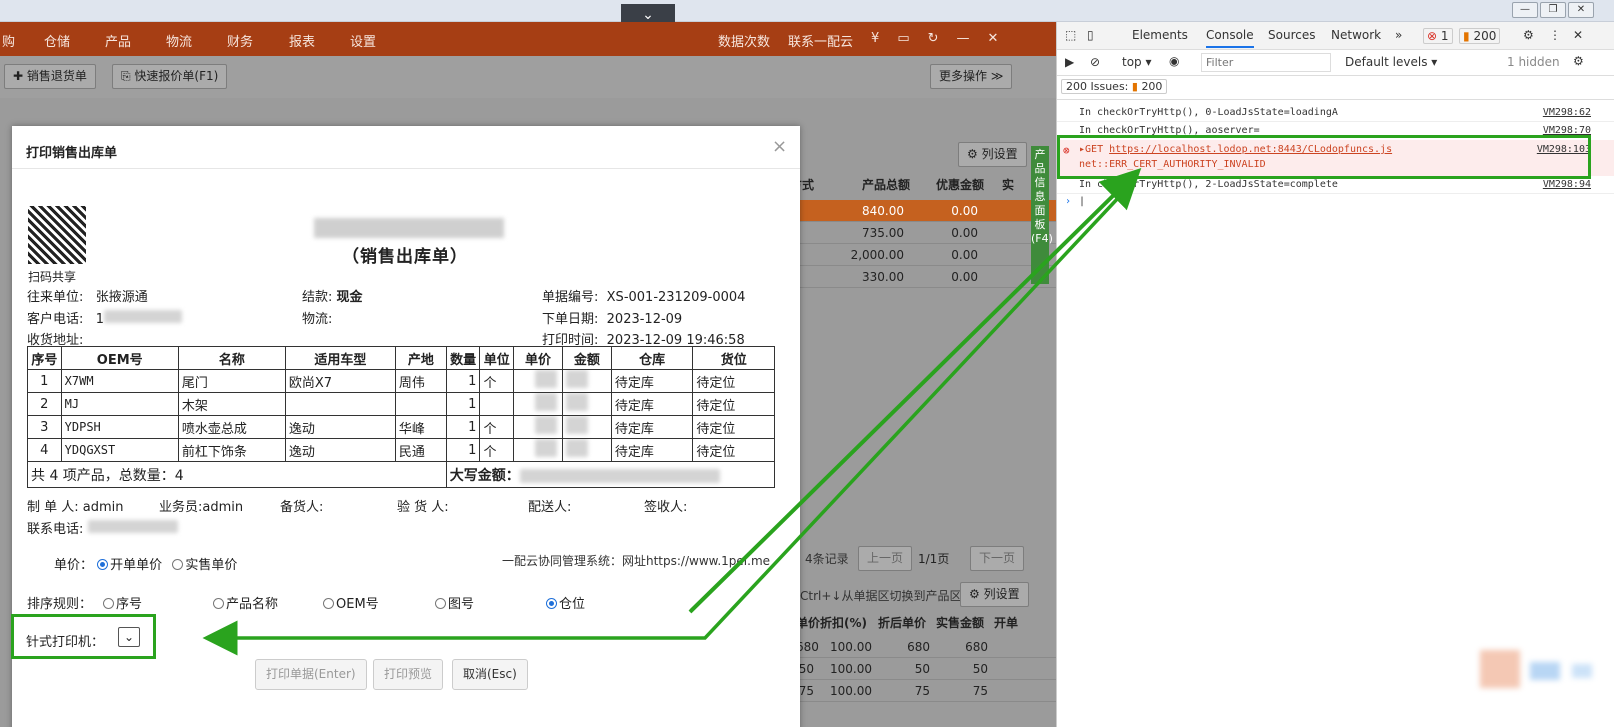  Describe the element at coordinates (1291, 35) in the screenshot. I see `tab-sources: Sources` at that location.